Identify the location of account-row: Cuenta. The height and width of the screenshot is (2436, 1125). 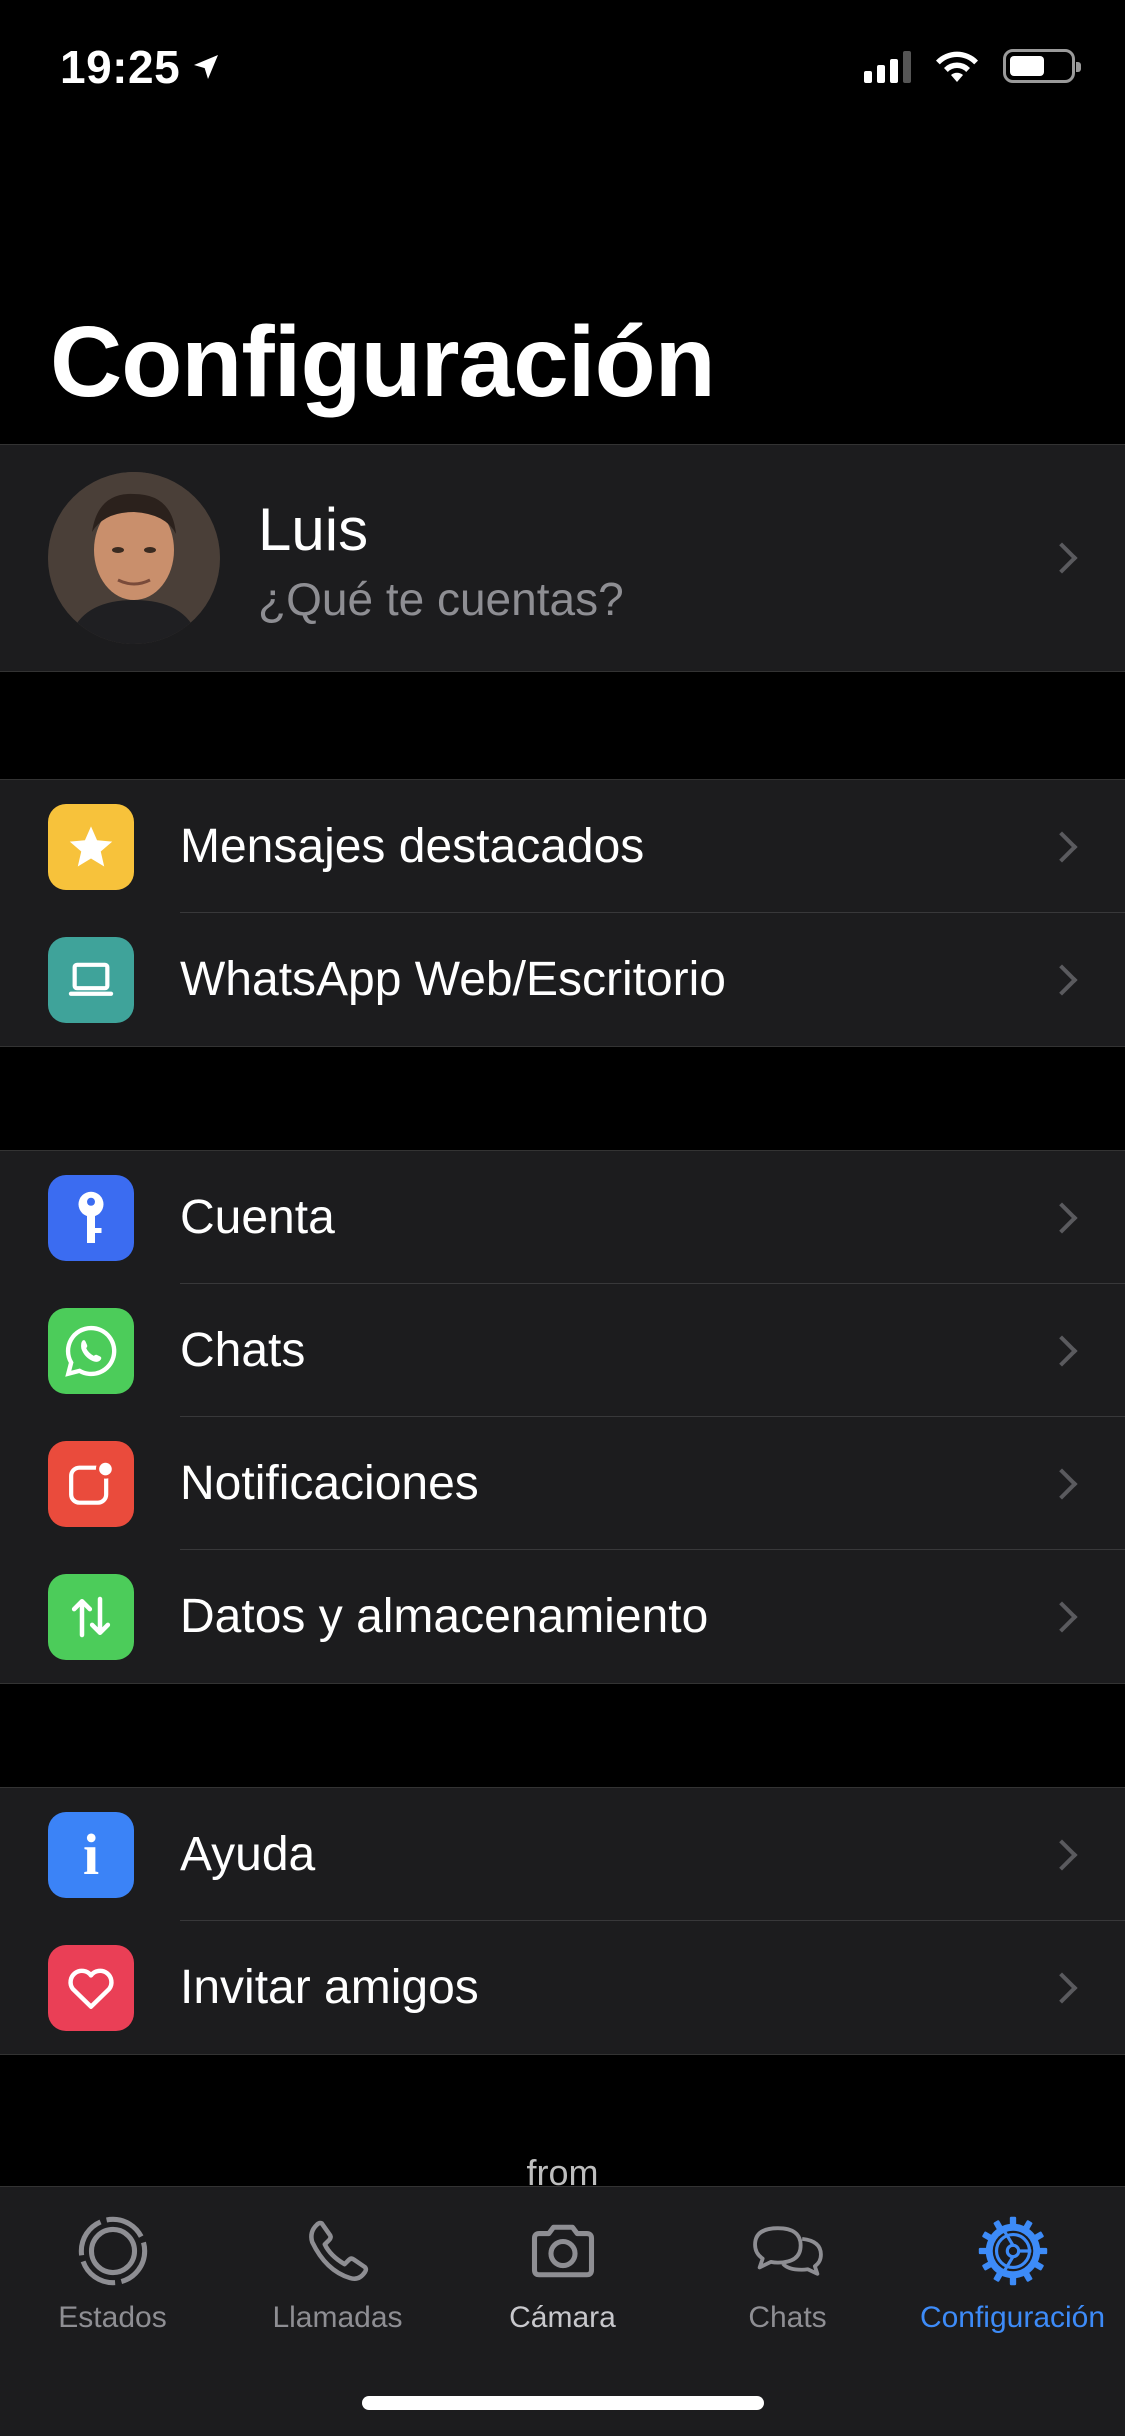
(562, 1217).